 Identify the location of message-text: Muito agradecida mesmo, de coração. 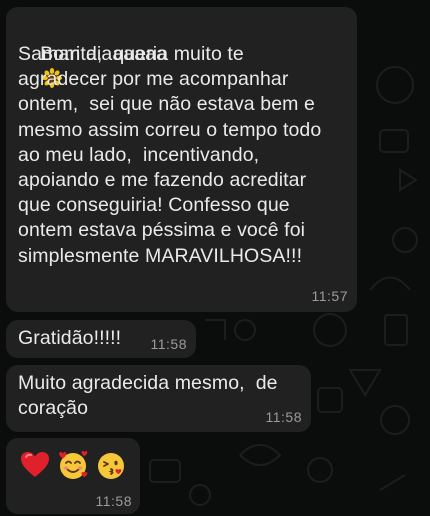
(148, 396).